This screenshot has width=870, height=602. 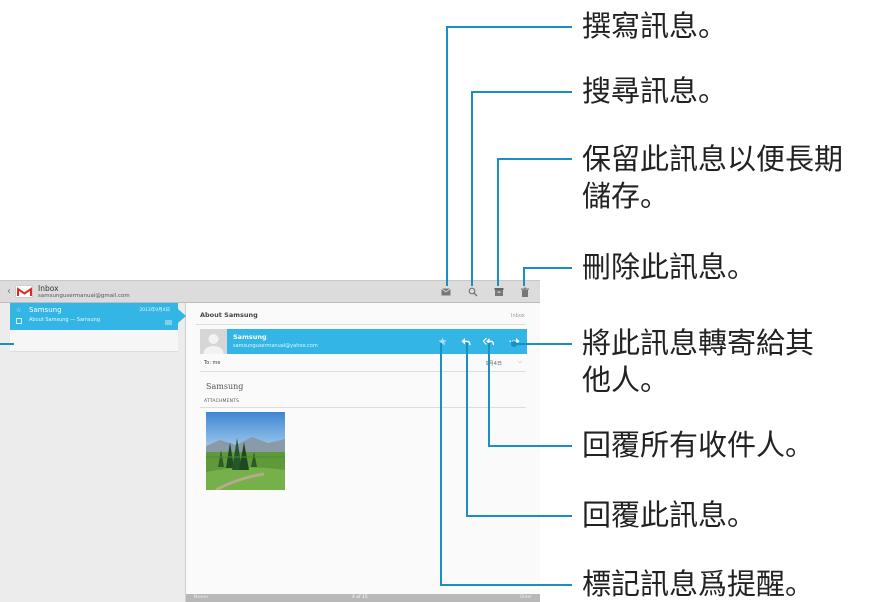 I want to click on status-bar: Newer 4 of 15 Older, so click(x=363, y=598).